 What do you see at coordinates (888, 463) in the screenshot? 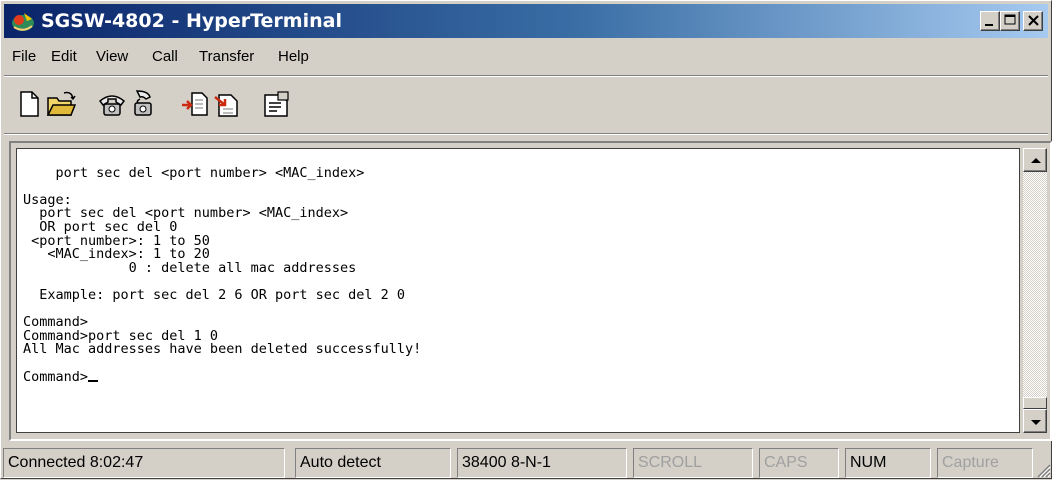
I see `num-lock-indicator: NUM` at bounding box center [888, 463].